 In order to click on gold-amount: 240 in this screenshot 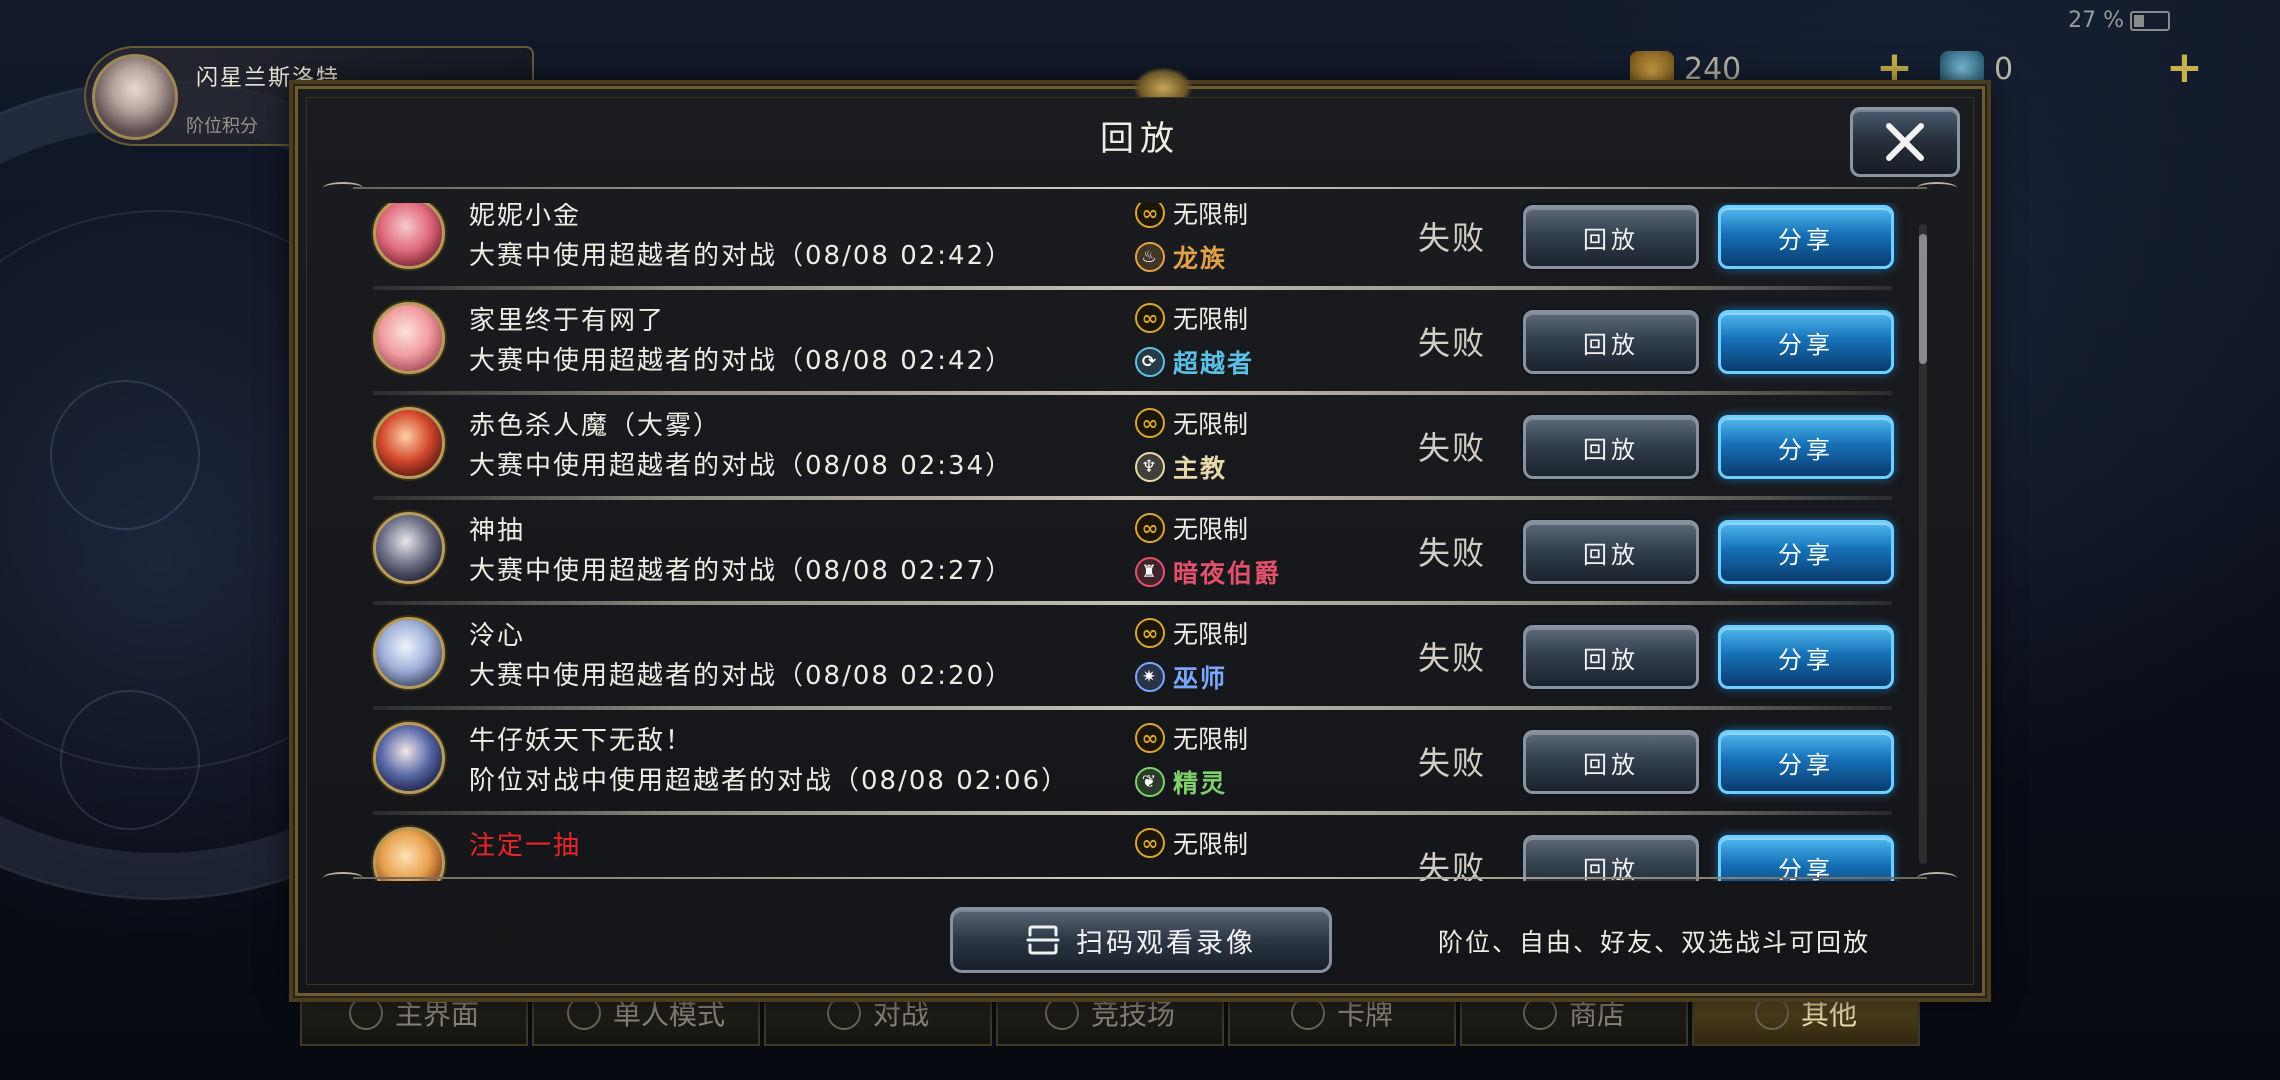, I will do `click(1713, 69)`.